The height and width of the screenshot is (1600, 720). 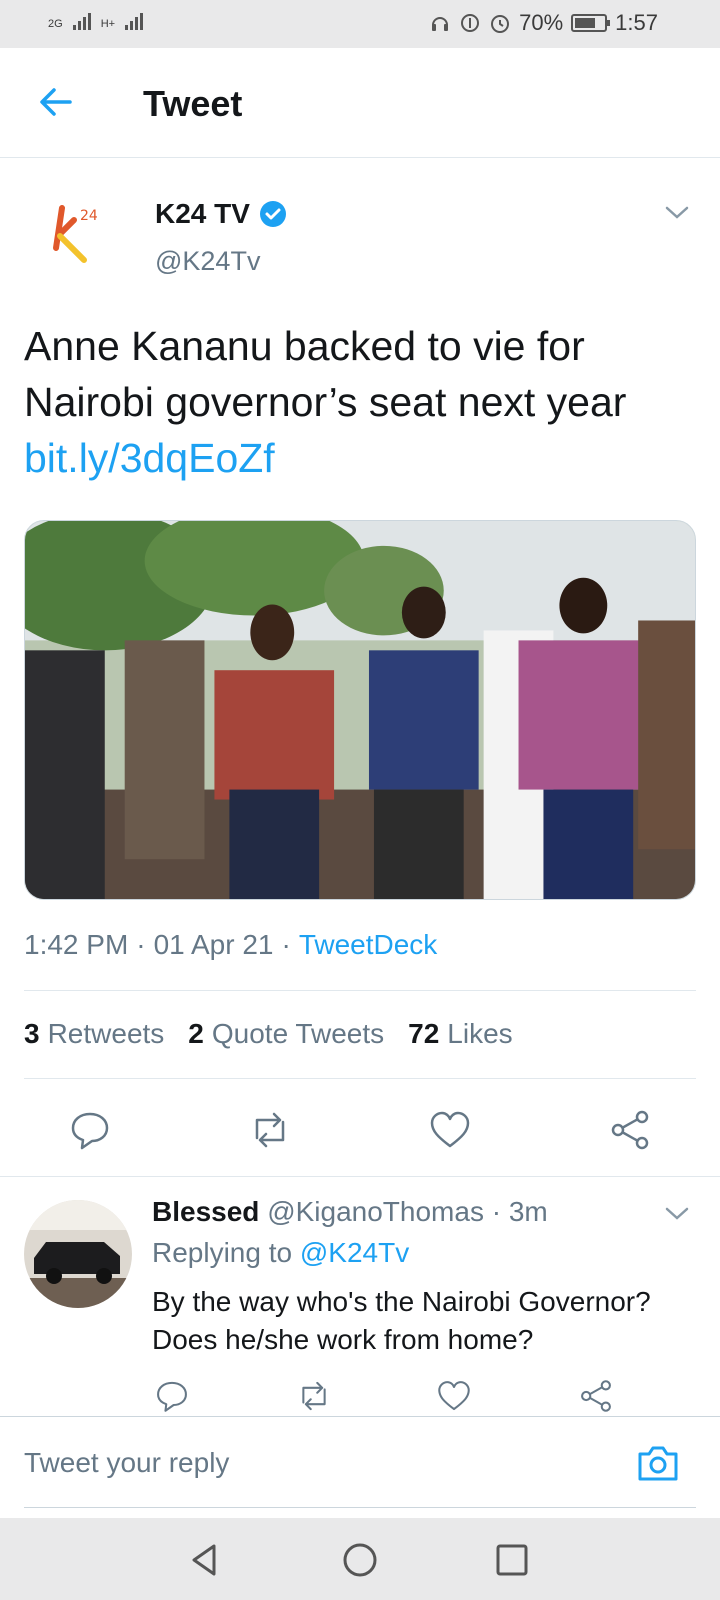 I want to click on quotes-label: Quote Tweets, so click(x=298, y=1033).